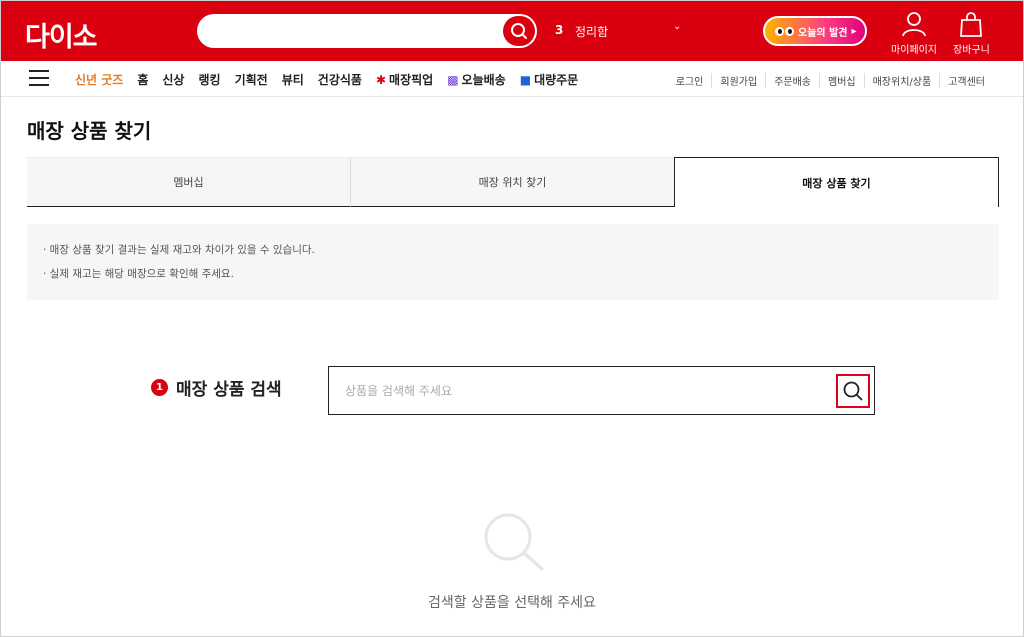 This screenshot has width=1024, height=637. Describe the element at coordinates (690, 80) in the screenshot. I see `login-link: 로그인` at that location.